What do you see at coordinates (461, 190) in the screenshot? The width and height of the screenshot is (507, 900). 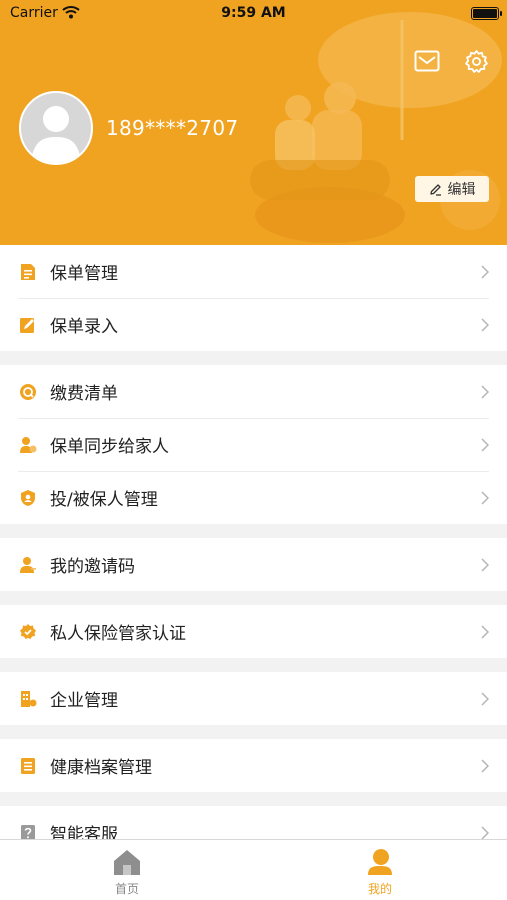 I see `edit-label: 编辑` at bounding box center [461, 190].